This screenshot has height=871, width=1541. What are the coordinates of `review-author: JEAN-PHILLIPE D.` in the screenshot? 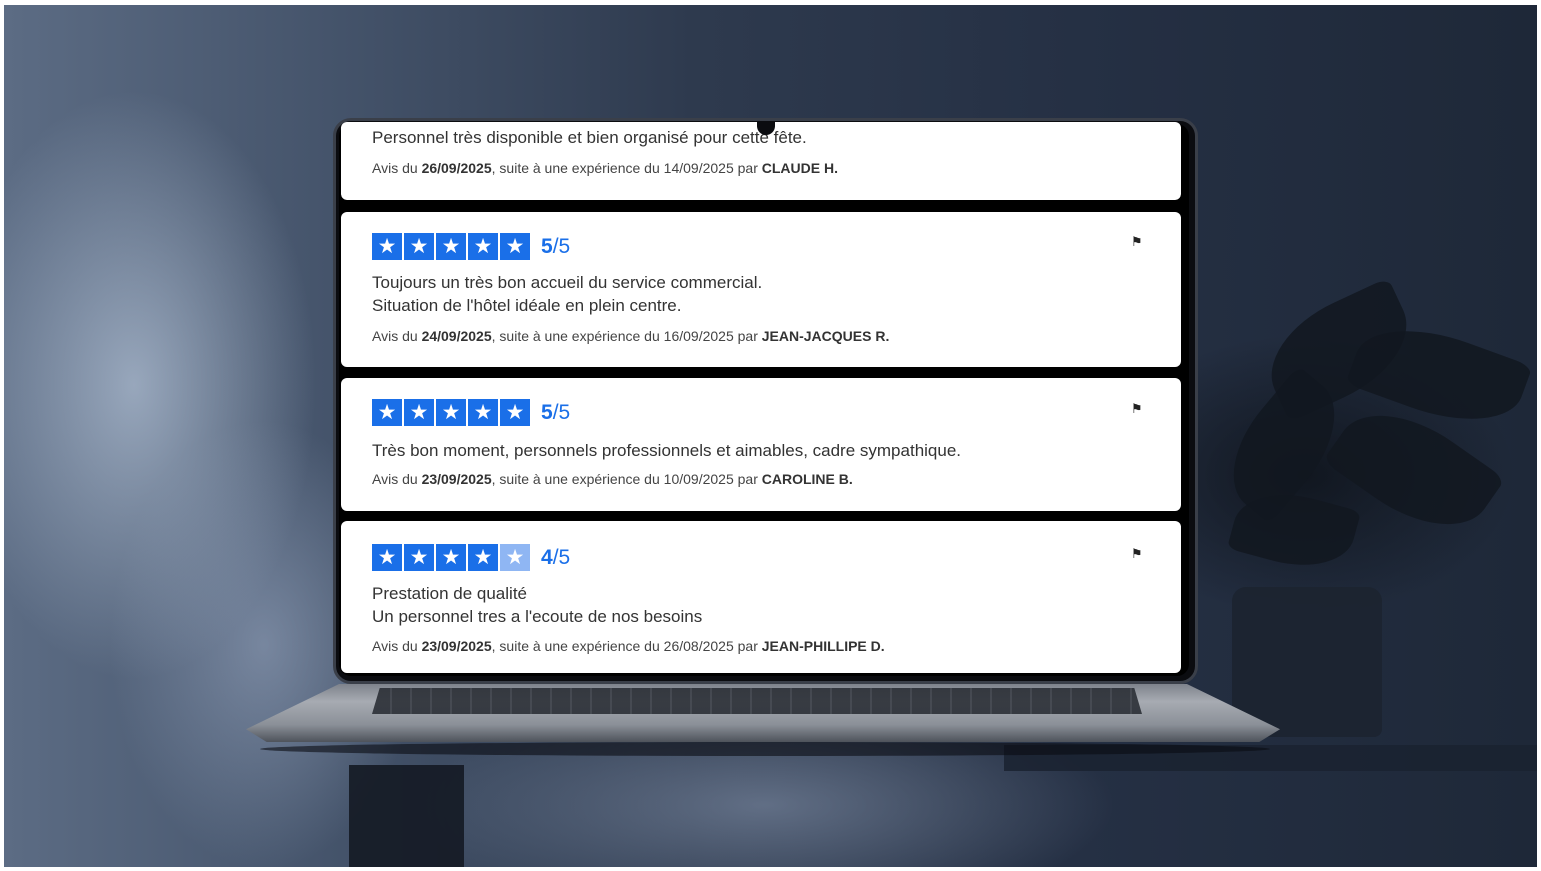 It's located at (823, 646).